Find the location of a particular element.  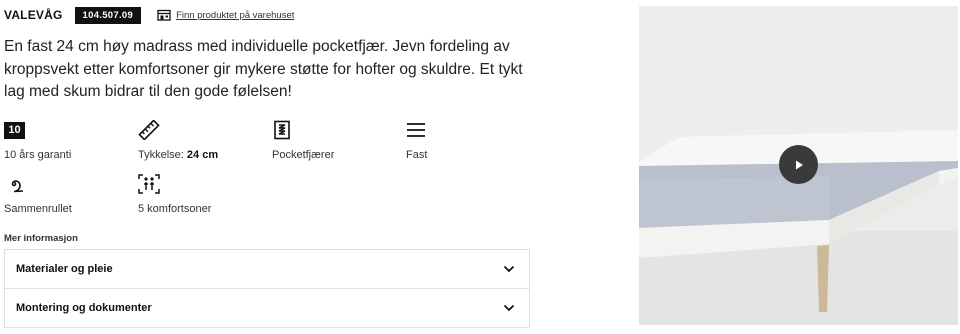

accordion-assembly-documents-header: Montering og dokumenter is located at coordinates (267, 308).